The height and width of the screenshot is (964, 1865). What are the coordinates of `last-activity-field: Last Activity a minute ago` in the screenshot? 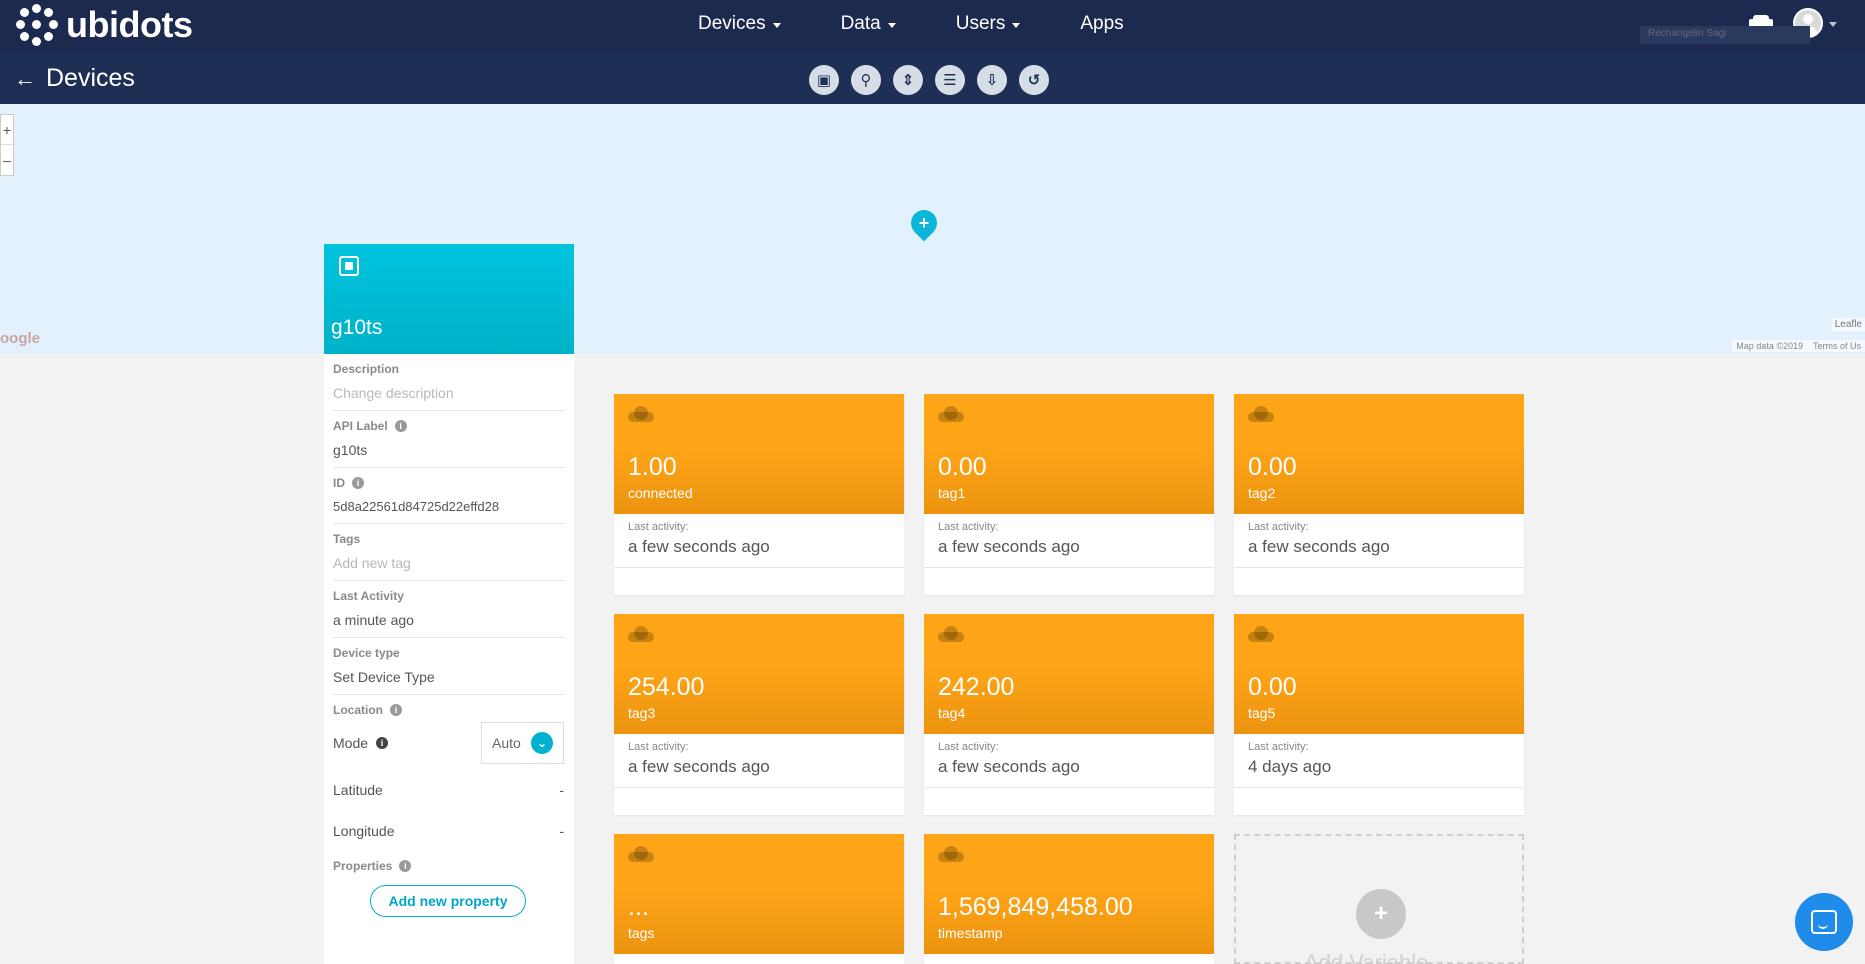 It's located at (448, 609).